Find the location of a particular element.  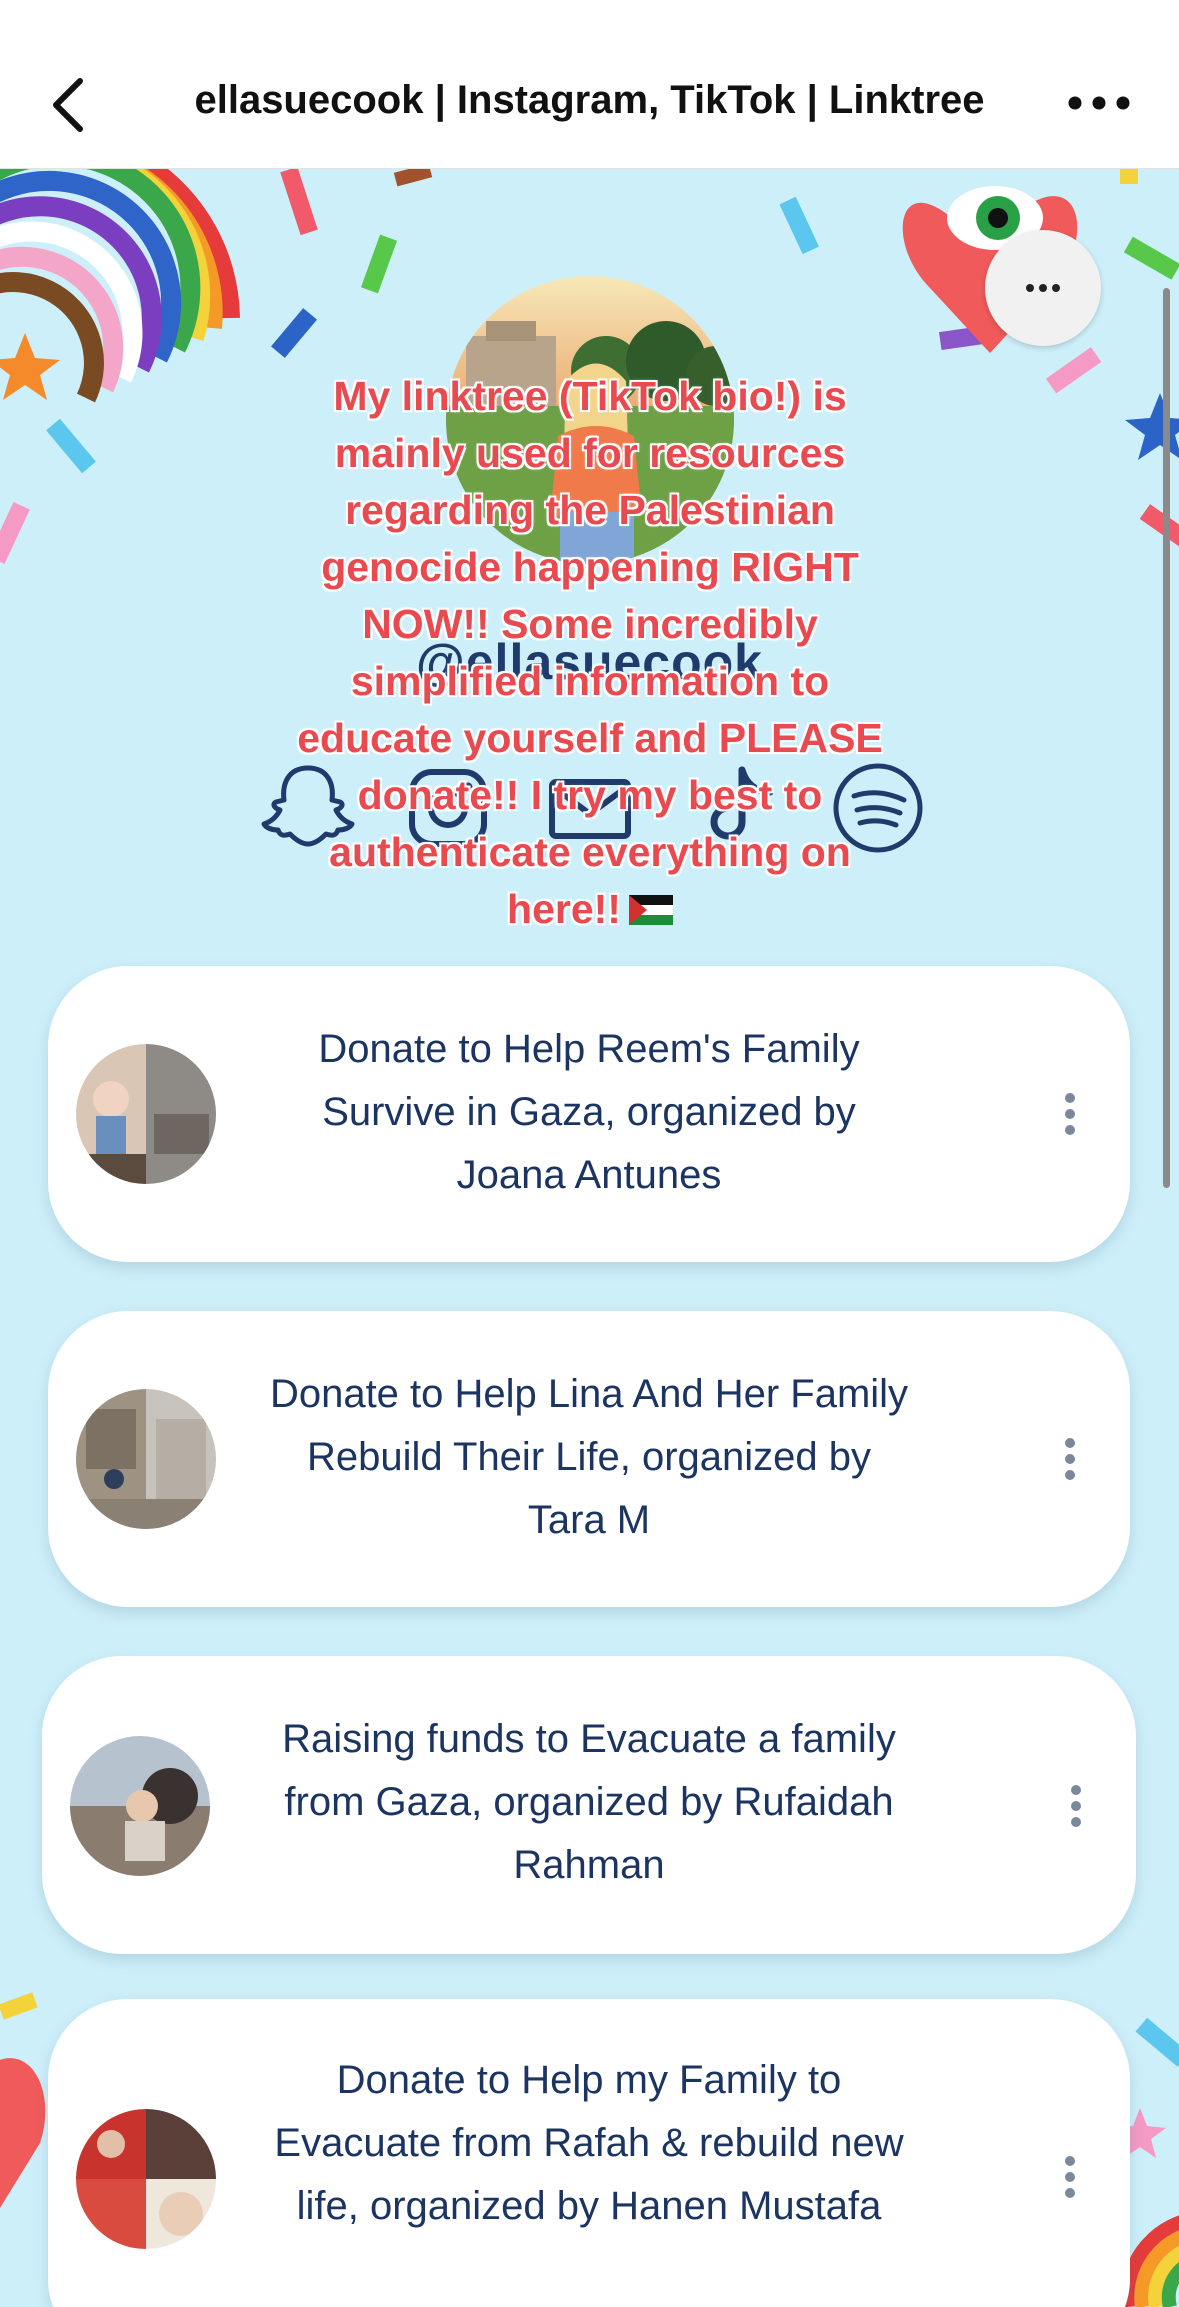

scrollbar is located at coordinates (1166, 738).